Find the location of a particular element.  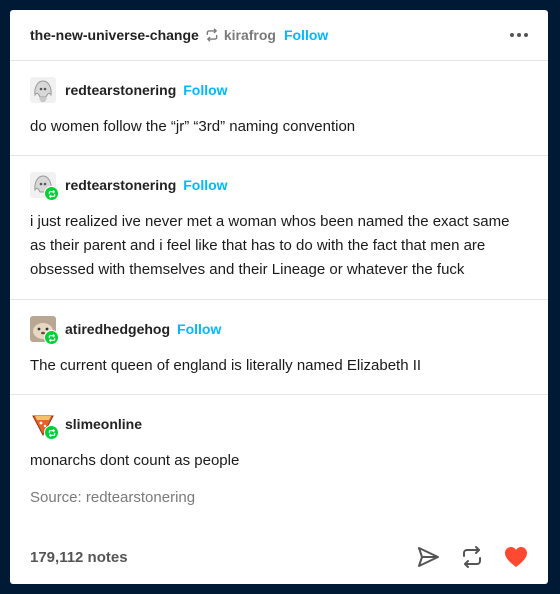

post-actions is located at coordinates (472, 557).